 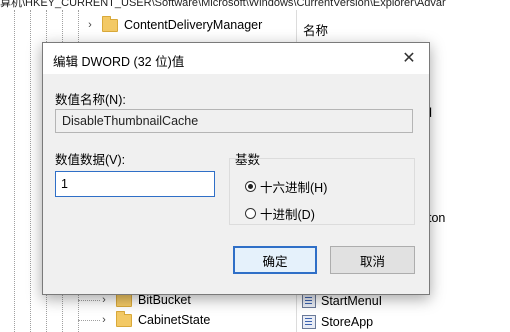 What do you see at coordinates (174, 320) in the screenshot?
I see `tree-item-label: CabinetState` at bounding box center [174, 320].